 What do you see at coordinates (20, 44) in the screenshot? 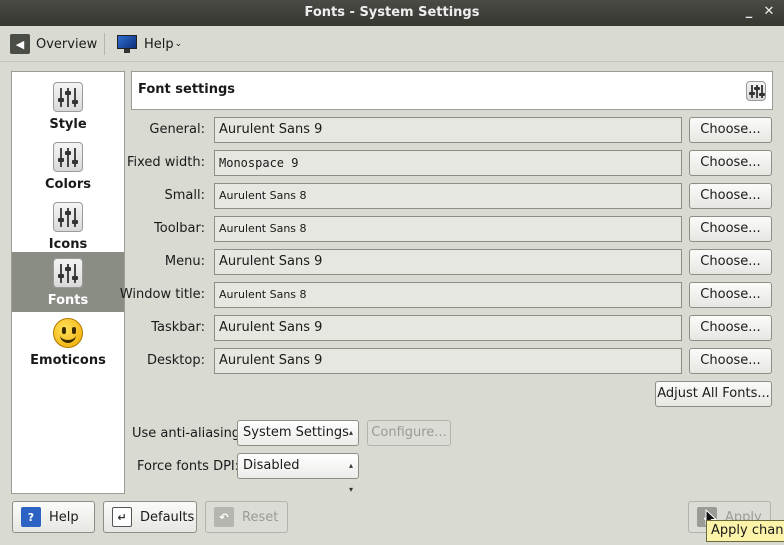
I see `back-arrow-icon: ◀` at bounding box center [20, 44].